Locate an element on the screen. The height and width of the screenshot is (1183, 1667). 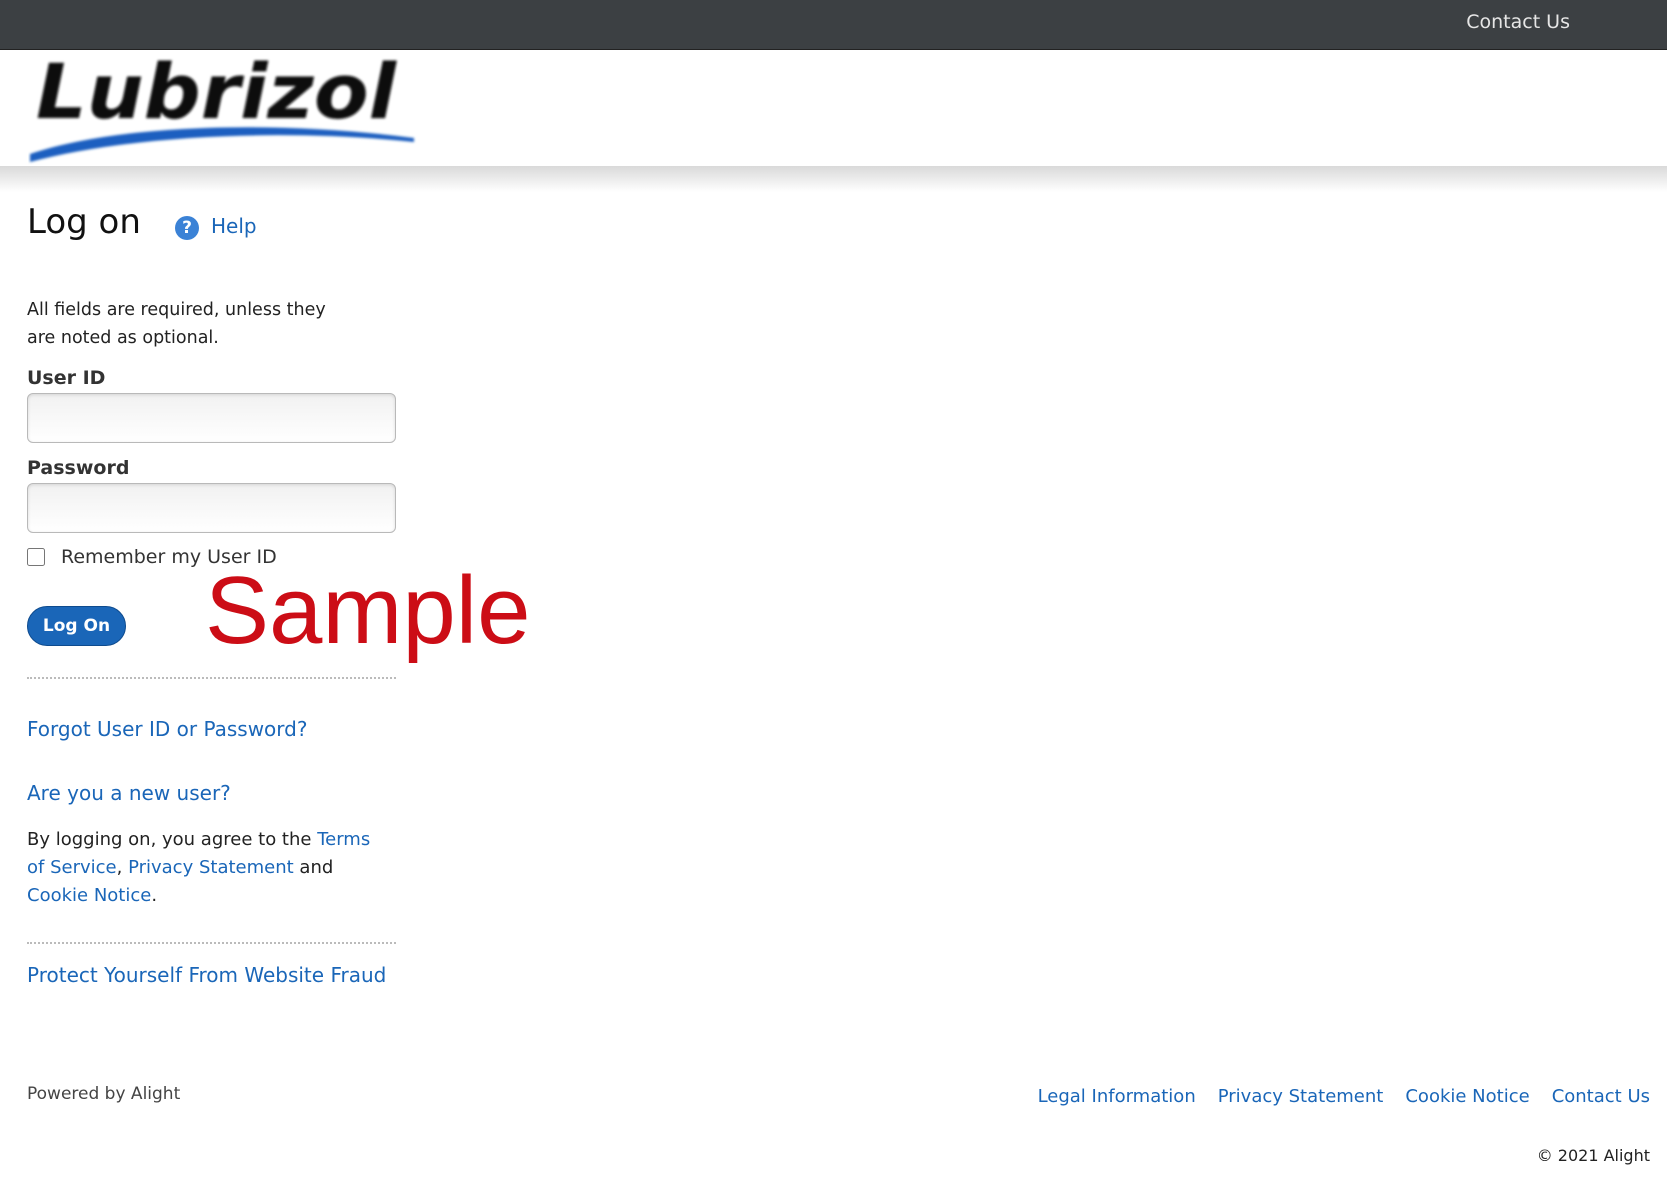
website-fraud-link: Protect Yourself From Website Fraud is located at coordinates (206, 975).